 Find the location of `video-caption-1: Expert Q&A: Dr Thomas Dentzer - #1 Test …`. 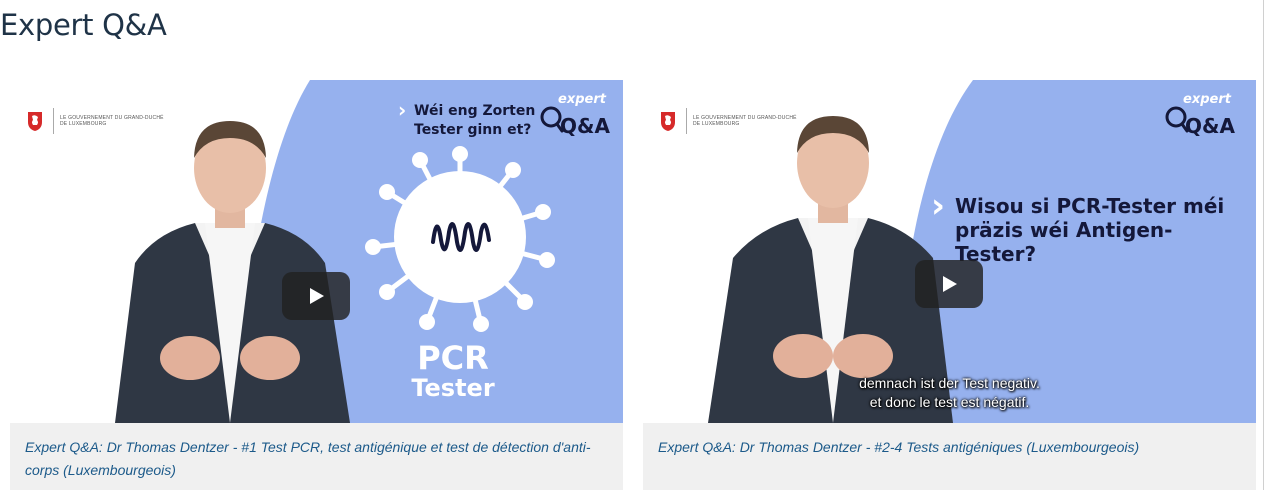

video-caption-1: Expert Q&A: Dr Thomas Dentzer - #1 Test … is located at coordinates (316, 456).